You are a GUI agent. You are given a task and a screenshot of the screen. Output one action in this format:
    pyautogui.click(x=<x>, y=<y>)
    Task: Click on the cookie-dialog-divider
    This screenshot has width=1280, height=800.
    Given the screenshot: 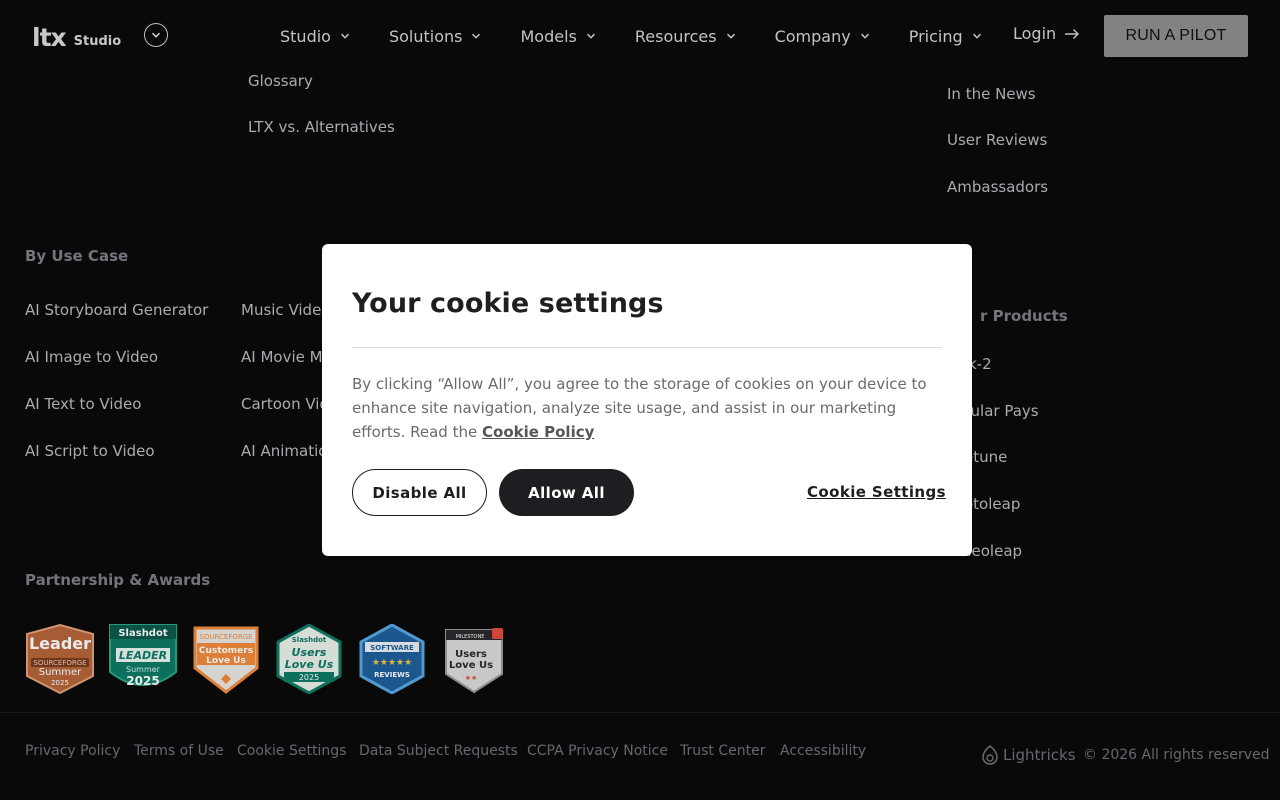 What is the action you would take?
    pyautogui.click(x=647, y=347)
    